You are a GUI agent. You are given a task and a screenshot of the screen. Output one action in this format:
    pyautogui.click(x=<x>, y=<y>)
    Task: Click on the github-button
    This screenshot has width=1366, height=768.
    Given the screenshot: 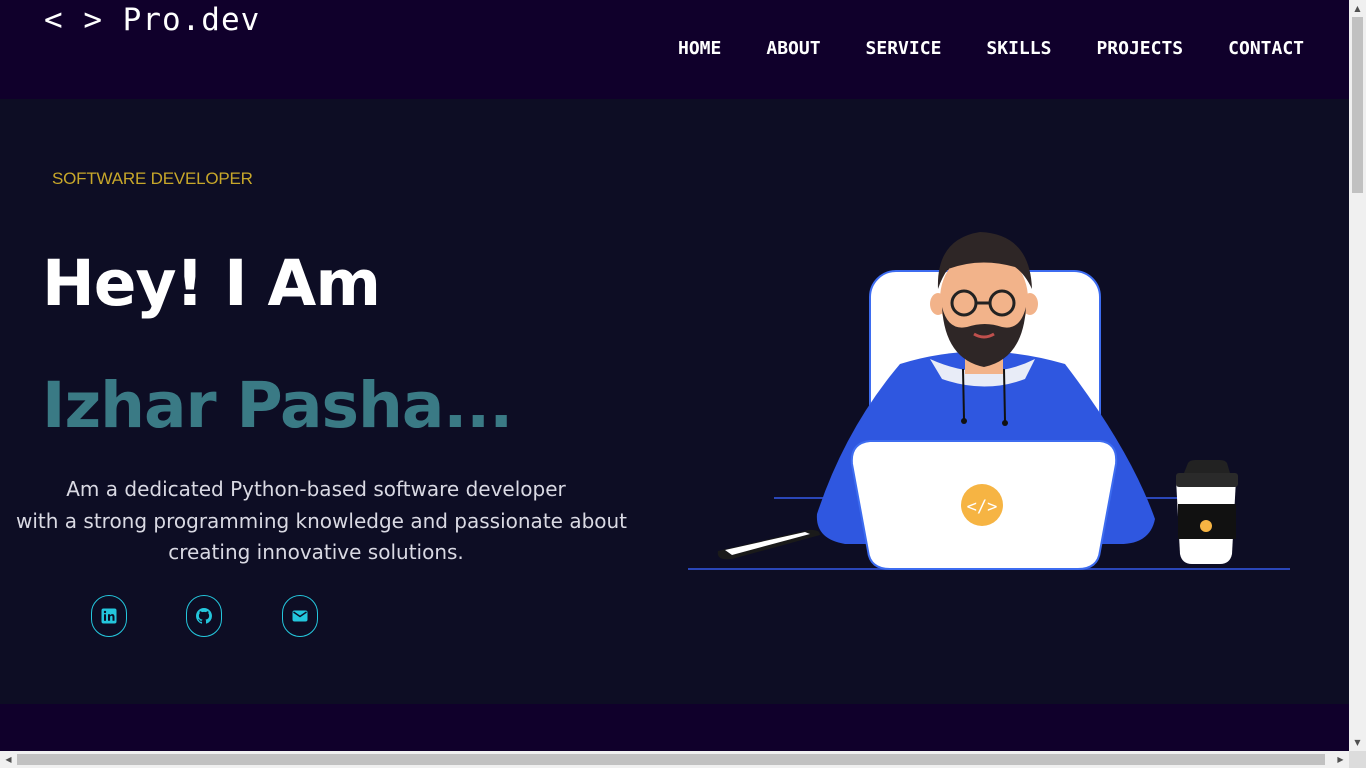 What is the action you would take?
    pyautogui.click(x=204, y=616)
    